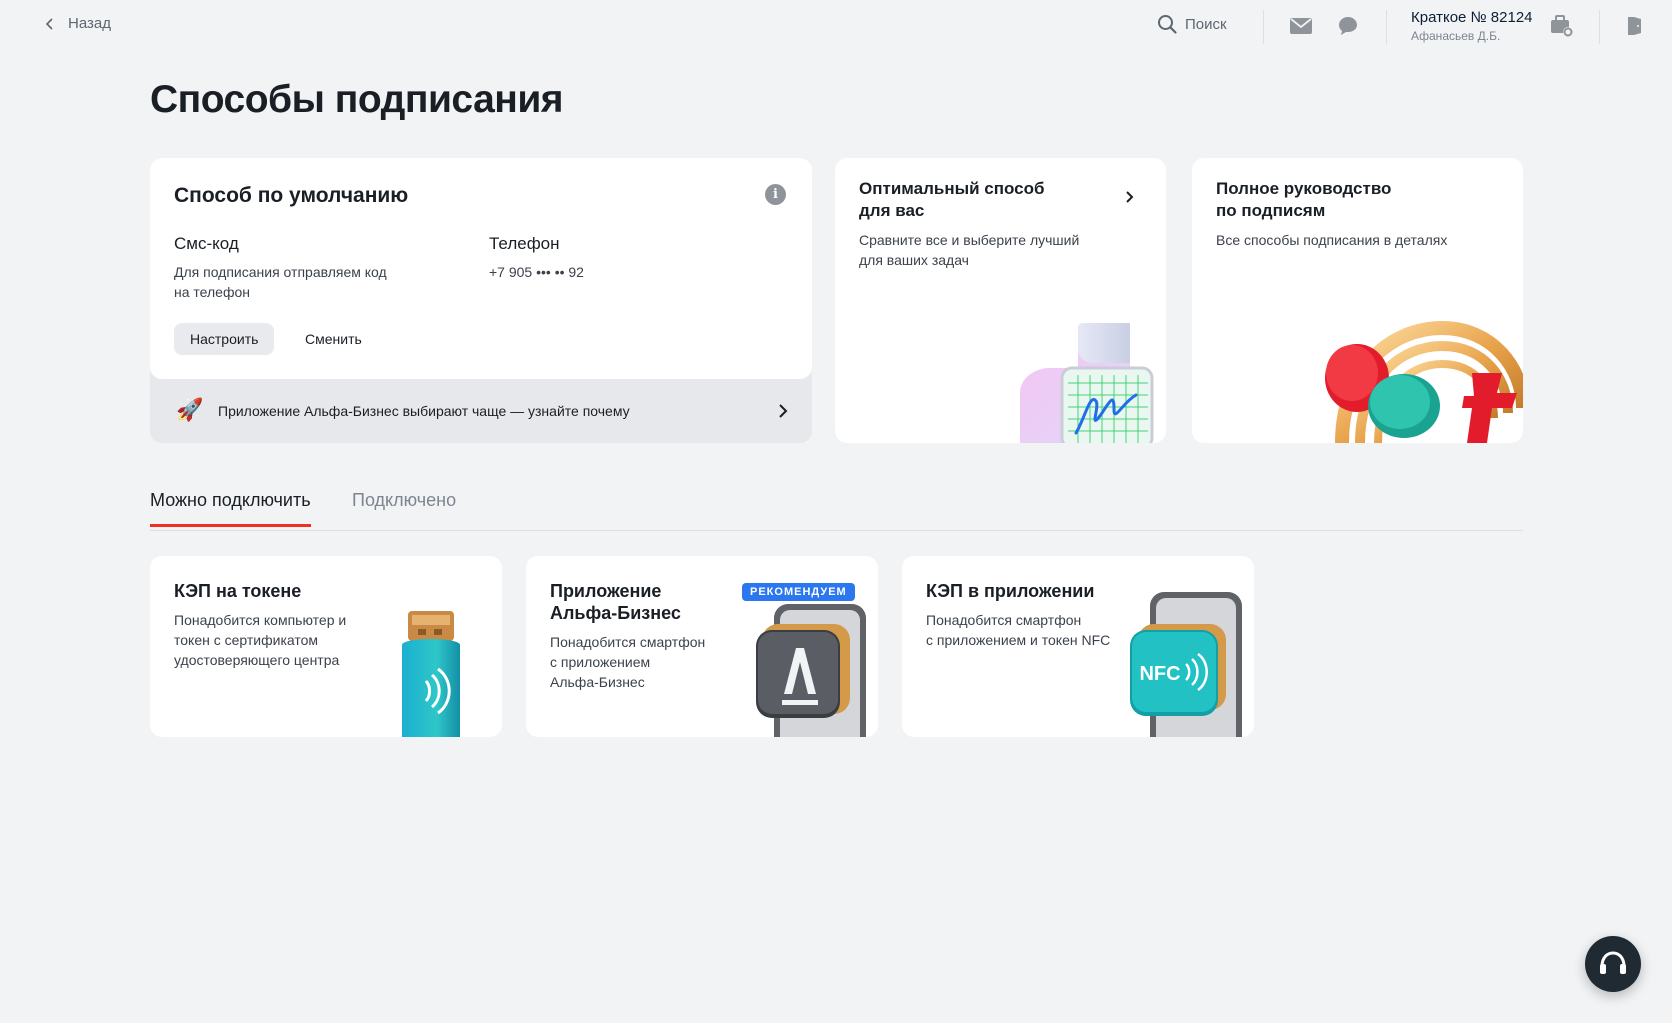  Describe the element at coordinates (357, 99) in the screenshot. I see `page-title: Способы подписания` at that location.